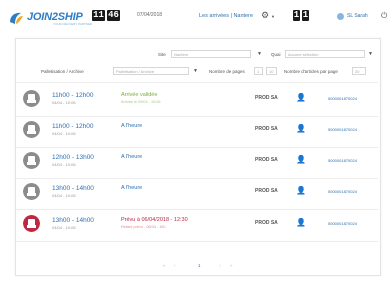 The height and width of the screenshot is (281, 388). What do you see at coordinates (141, 102) in the screenshot?
I see `row-status-detail: Arrivée le 05/04 - 10:06` at bounding box center [141, 102].